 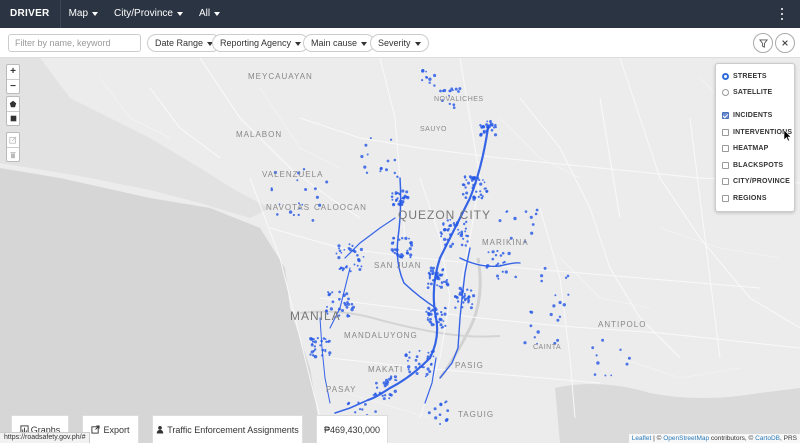 What do you see at coordinates (30, 14) in the screenshot?
I see `app-brand: DRIVER` at bounding box center [30, 14].